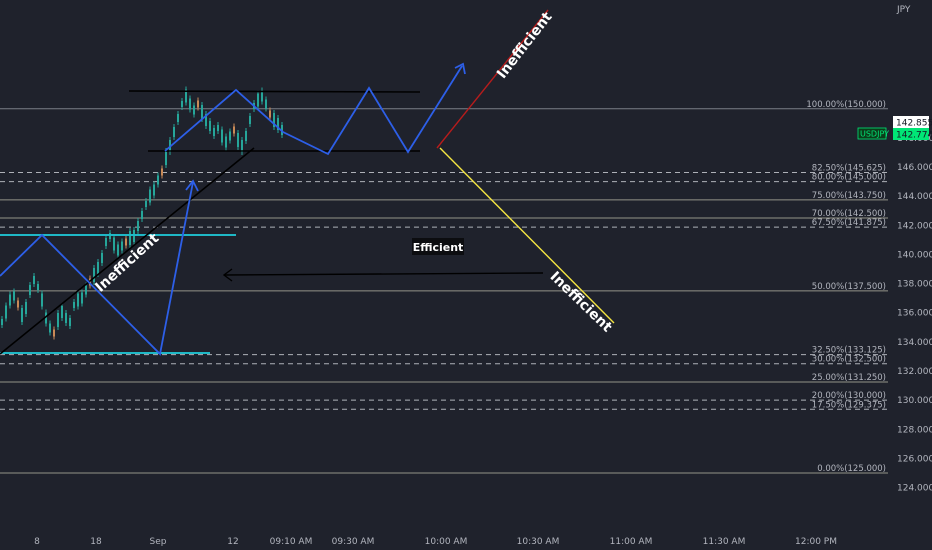 This screenshot has width=932, height=550. I want to click on svg-text: USDJPY, so click(874, 134).